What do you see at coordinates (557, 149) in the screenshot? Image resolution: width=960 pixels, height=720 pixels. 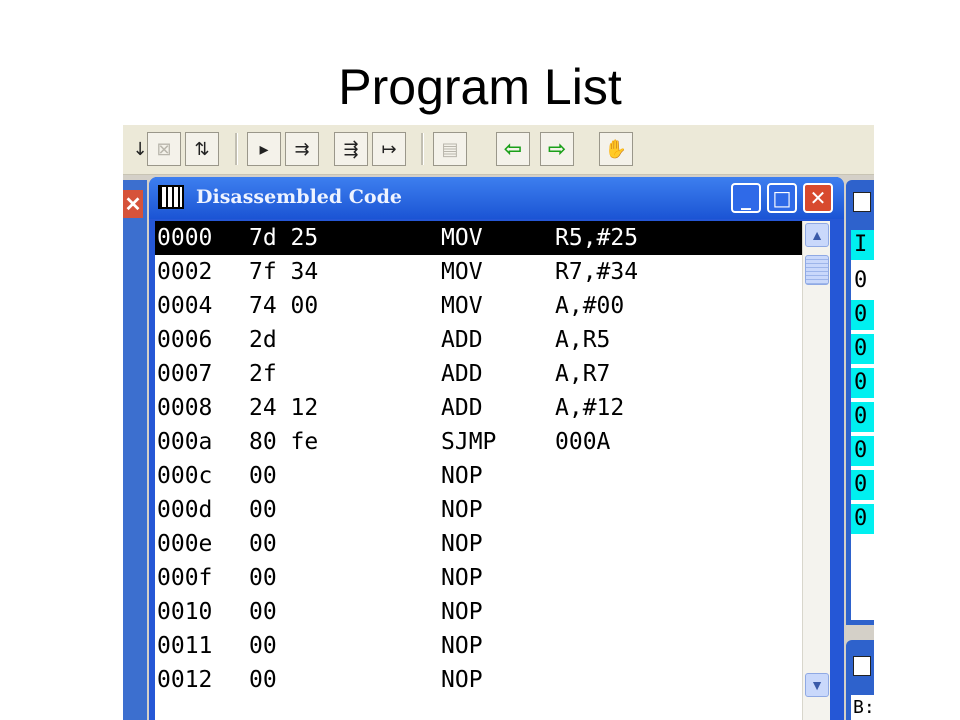 I see `forward-arrow-icon: ⇨` at bounding box center [557, 149].